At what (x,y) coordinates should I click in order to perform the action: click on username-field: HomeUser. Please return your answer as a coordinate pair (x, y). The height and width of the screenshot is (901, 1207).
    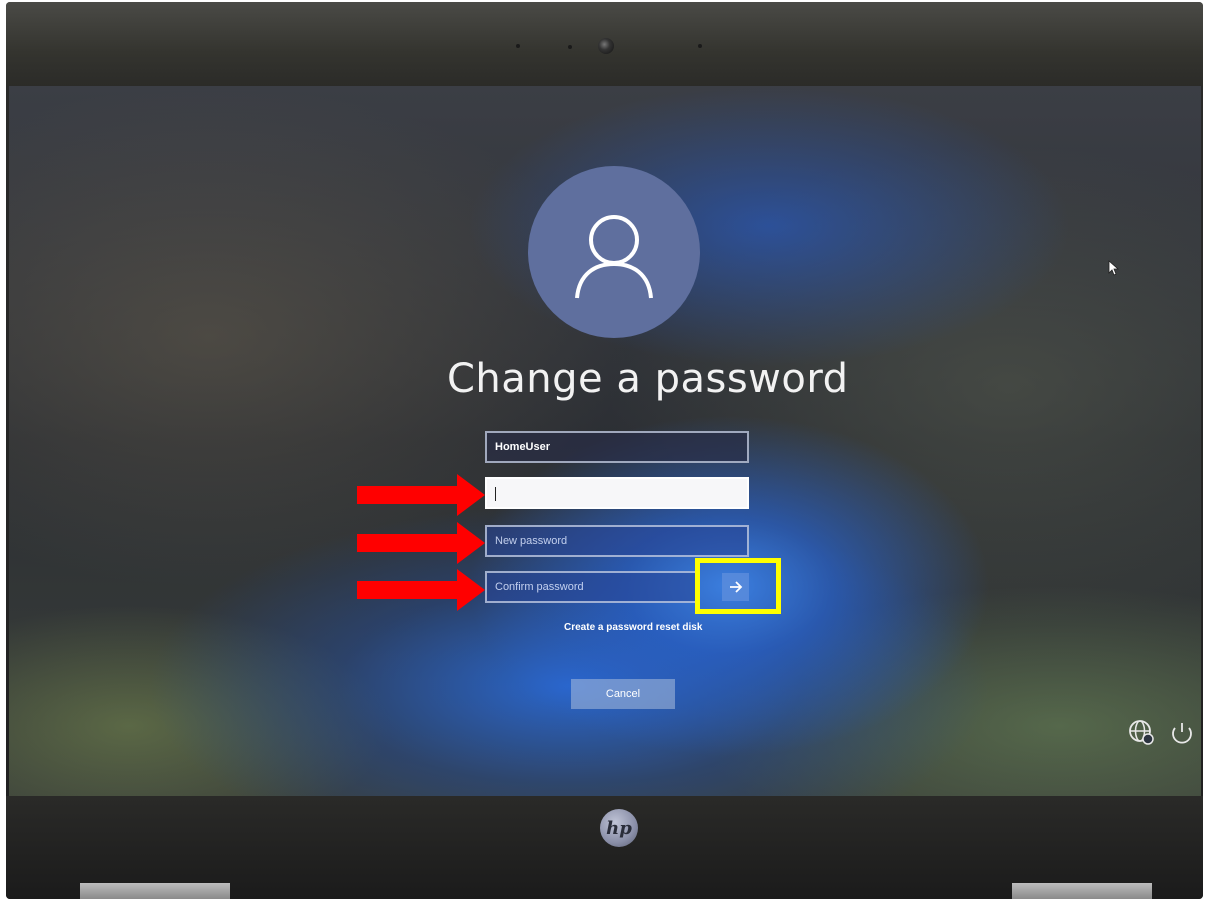
    Looking at the image, I should click on (617, 447).